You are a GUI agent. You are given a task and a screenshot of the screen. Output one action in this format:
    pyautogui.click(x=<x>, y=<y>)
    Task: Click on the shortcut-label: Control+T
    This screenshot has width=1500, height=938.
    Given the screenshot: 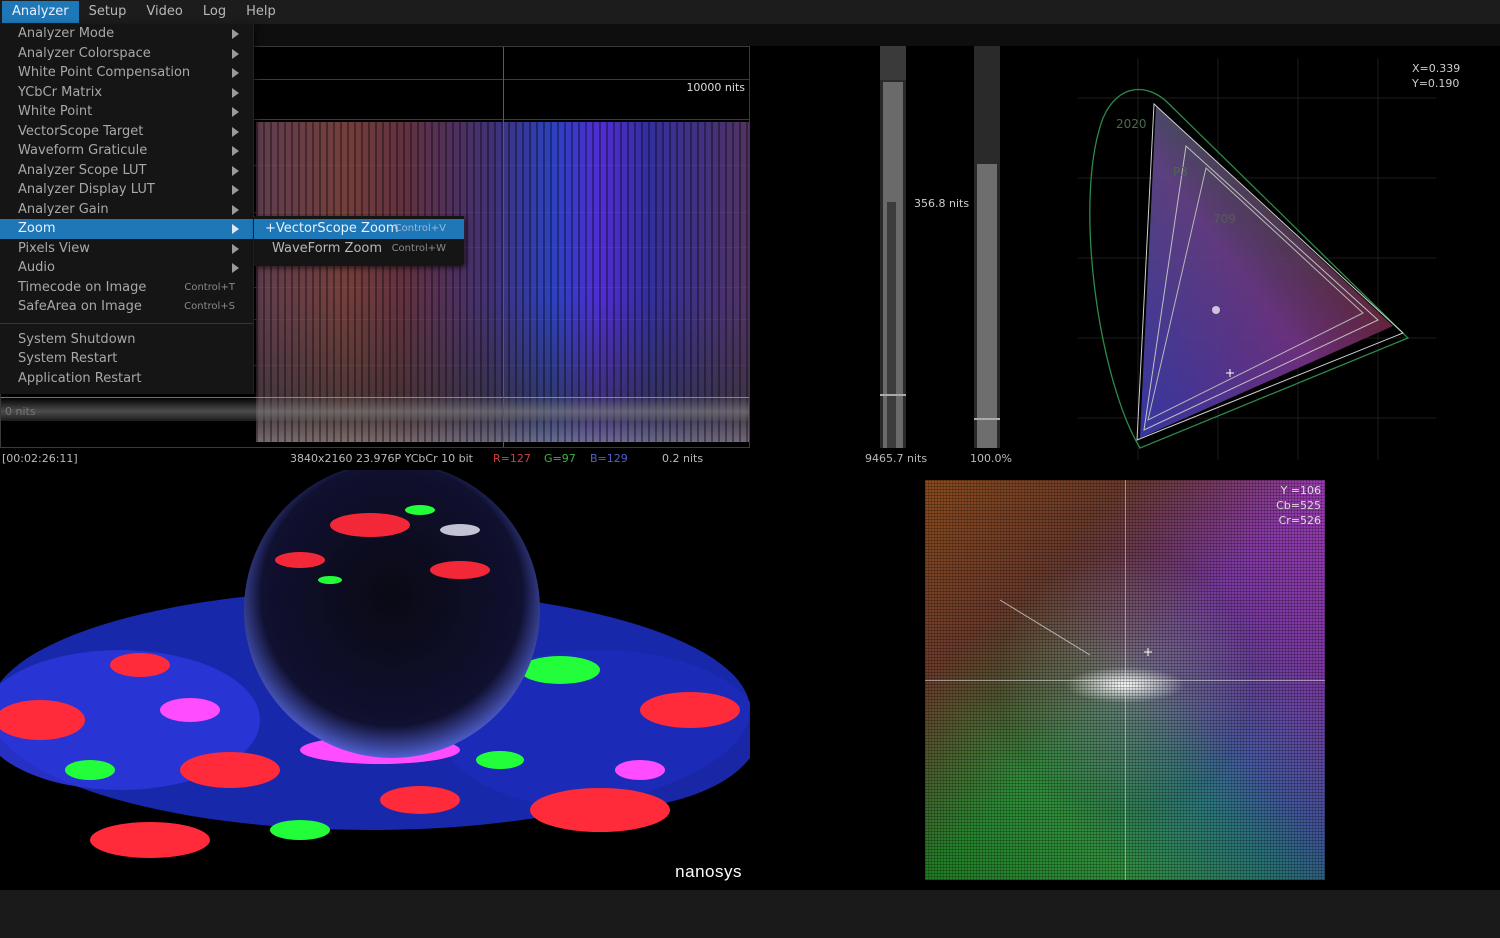 What is the action you would take?
    pyautogui.click(x=209, y=287)
    